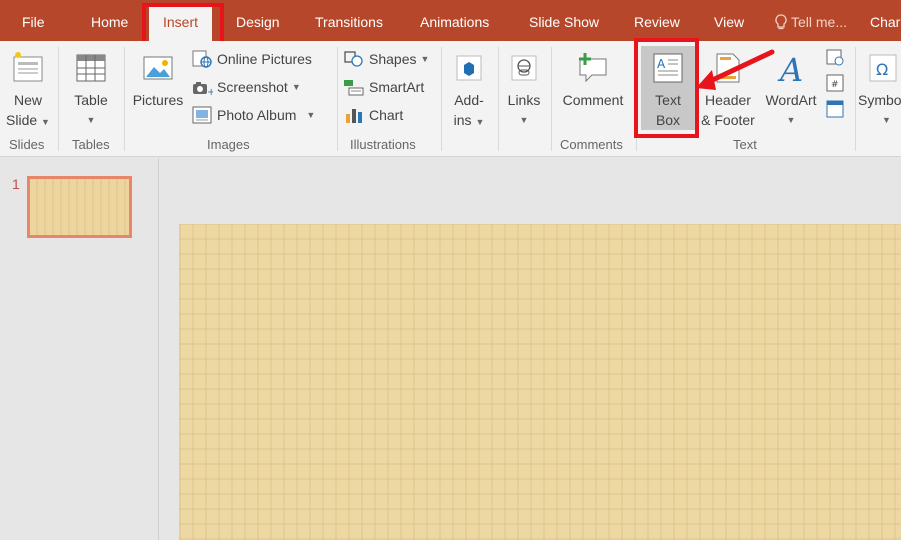 This screenshot has width=901, height=540. What do you see at coordinates (790, 68) in the screenshot?
I see `svg-text: A` at bounding box center [790, 68].